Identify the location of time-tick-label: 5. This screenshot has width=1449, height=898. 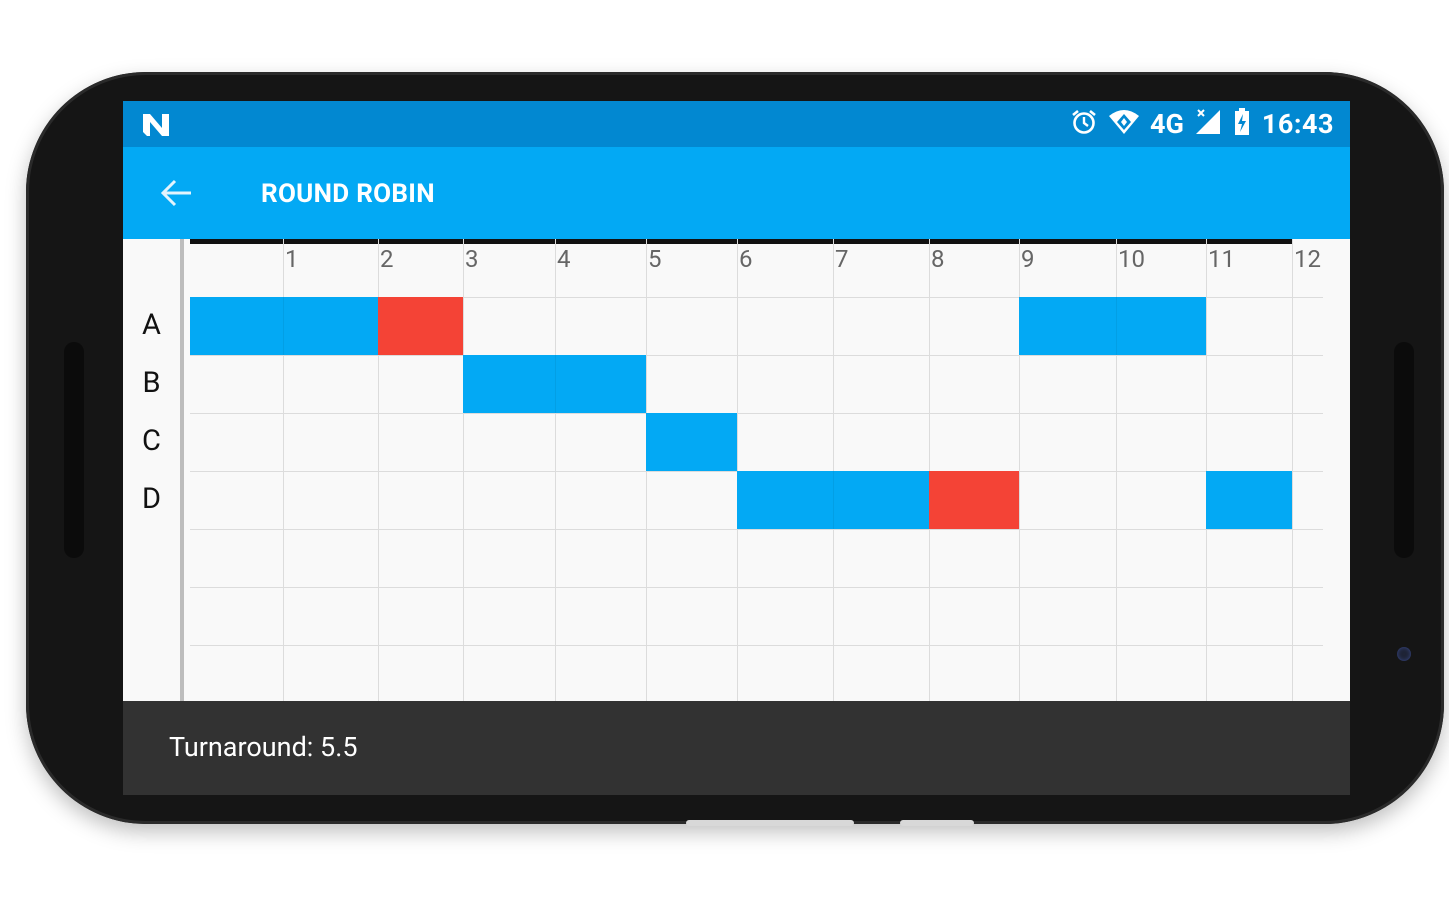
(655, 259).